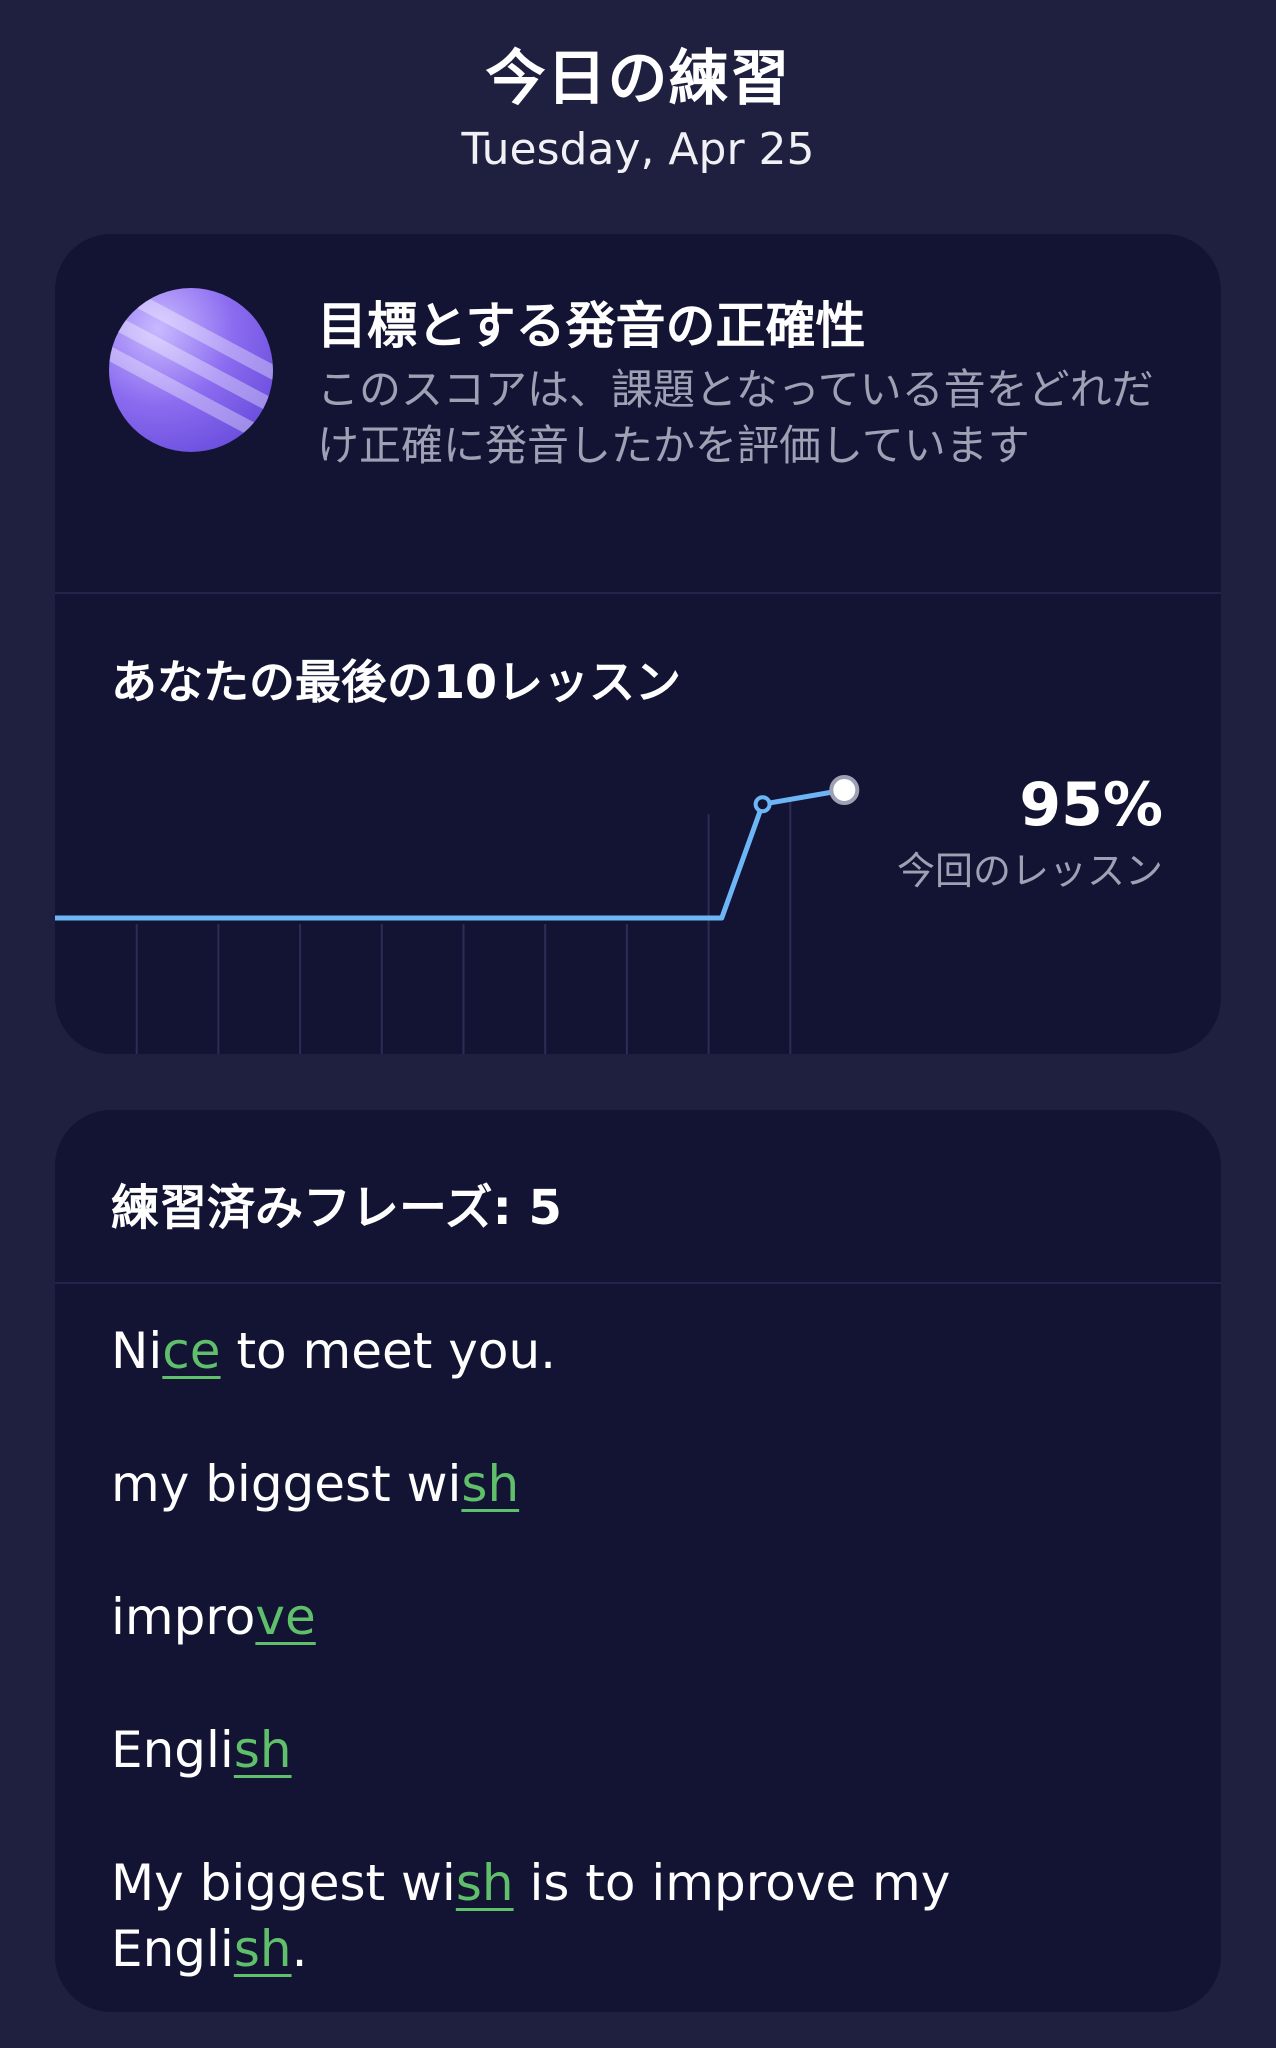 The image size is (1276, 2048). Describe the element at coordinates (641, 1351) in the screenshot. I see `phrase-item: Nice to meet you.` at that location.